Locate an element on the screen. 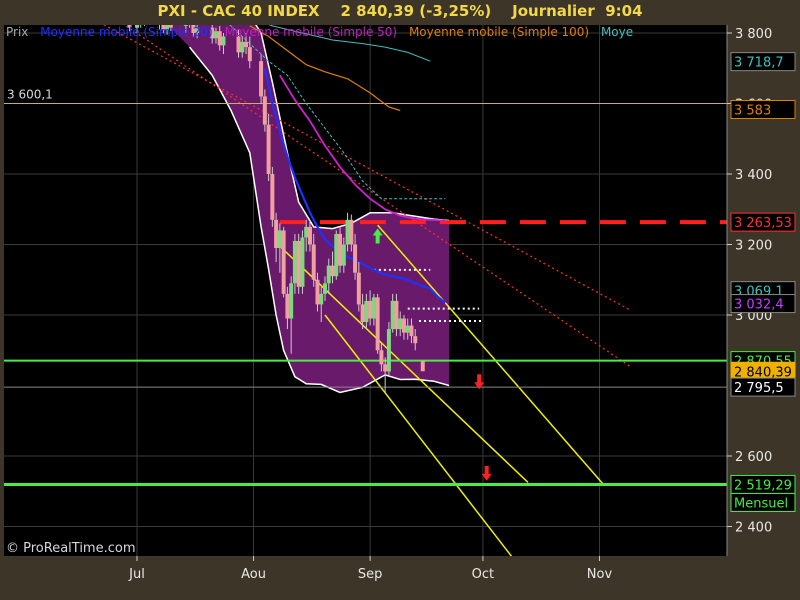  price-tag: 3 718,7 is located at coordinates (763, 62).